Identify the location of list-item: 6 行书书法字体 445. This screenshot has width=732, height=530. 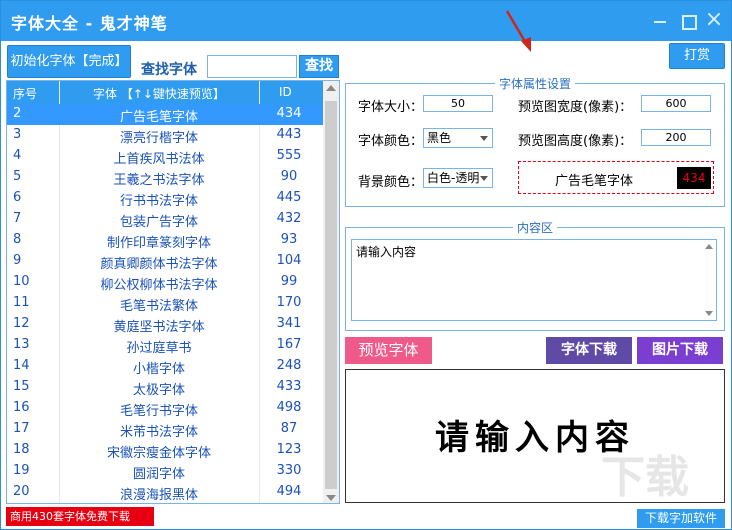
(165, 198).